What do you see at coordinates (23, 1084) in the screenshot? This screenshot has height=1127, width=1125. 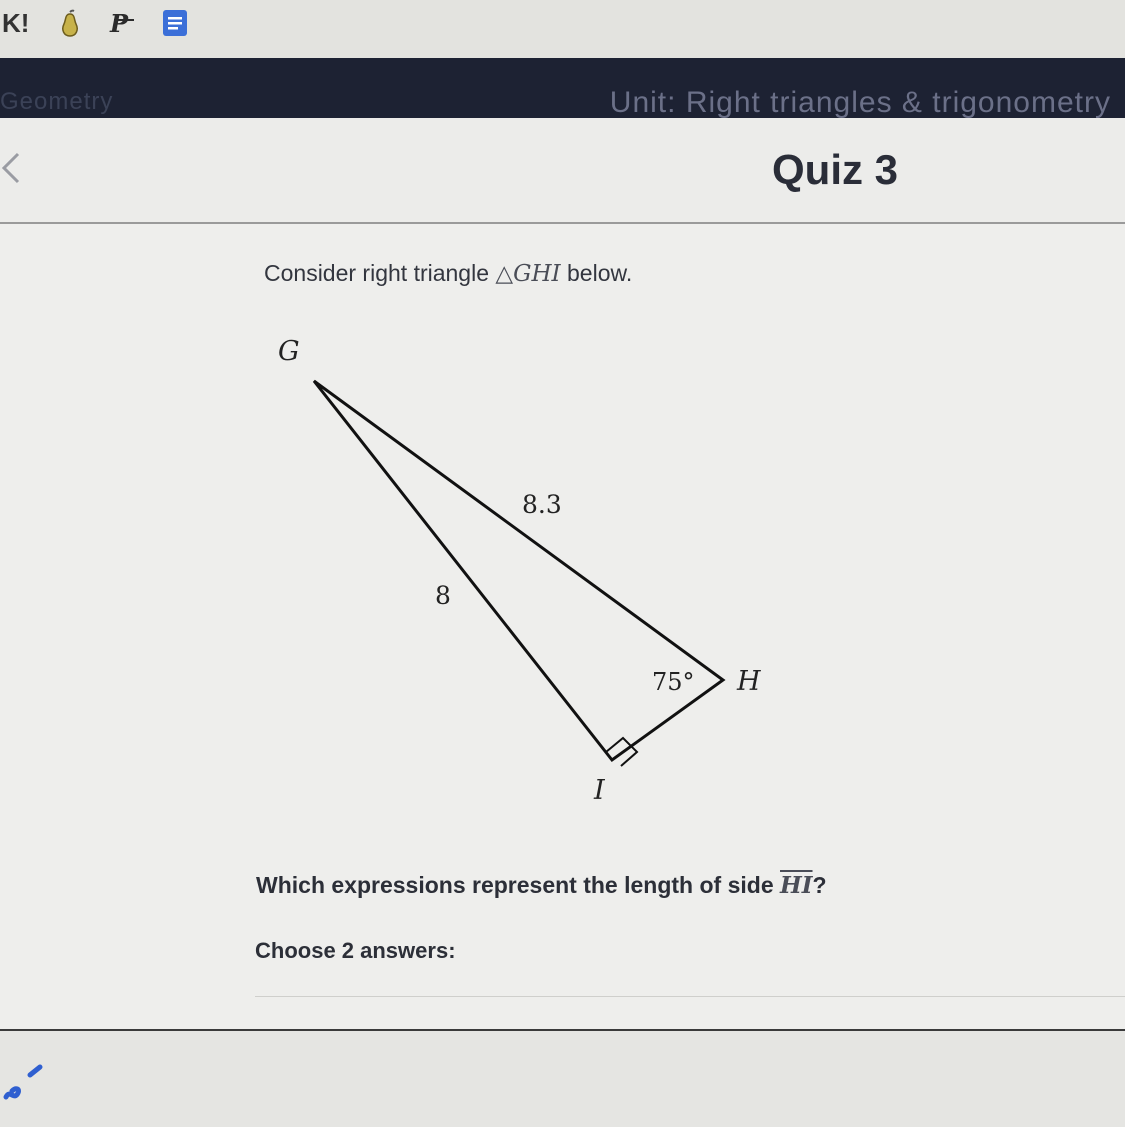 I see `scratchpad-pencil-icon` at bounding box center [23, 1084].